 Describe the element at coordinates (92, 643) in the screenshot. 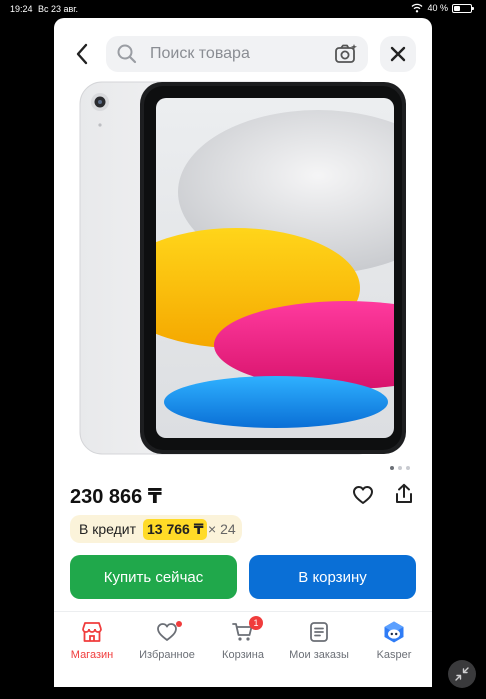

I see `tab-store: Магазин` at that location.